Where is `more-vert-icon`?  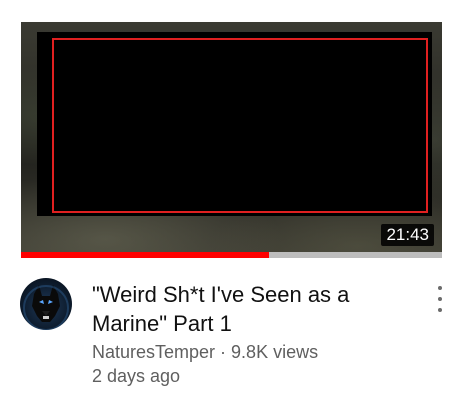
more-vert-icon is located at coordinates (440, 299).